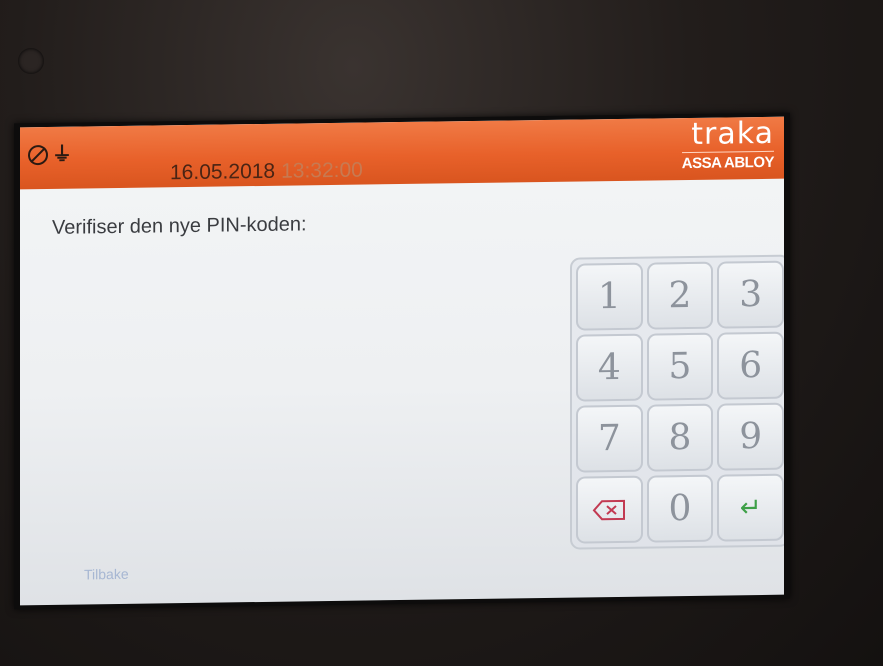 This screenshot has width=883, height=666. I want to click on key-2: 2, so click(680, 295).